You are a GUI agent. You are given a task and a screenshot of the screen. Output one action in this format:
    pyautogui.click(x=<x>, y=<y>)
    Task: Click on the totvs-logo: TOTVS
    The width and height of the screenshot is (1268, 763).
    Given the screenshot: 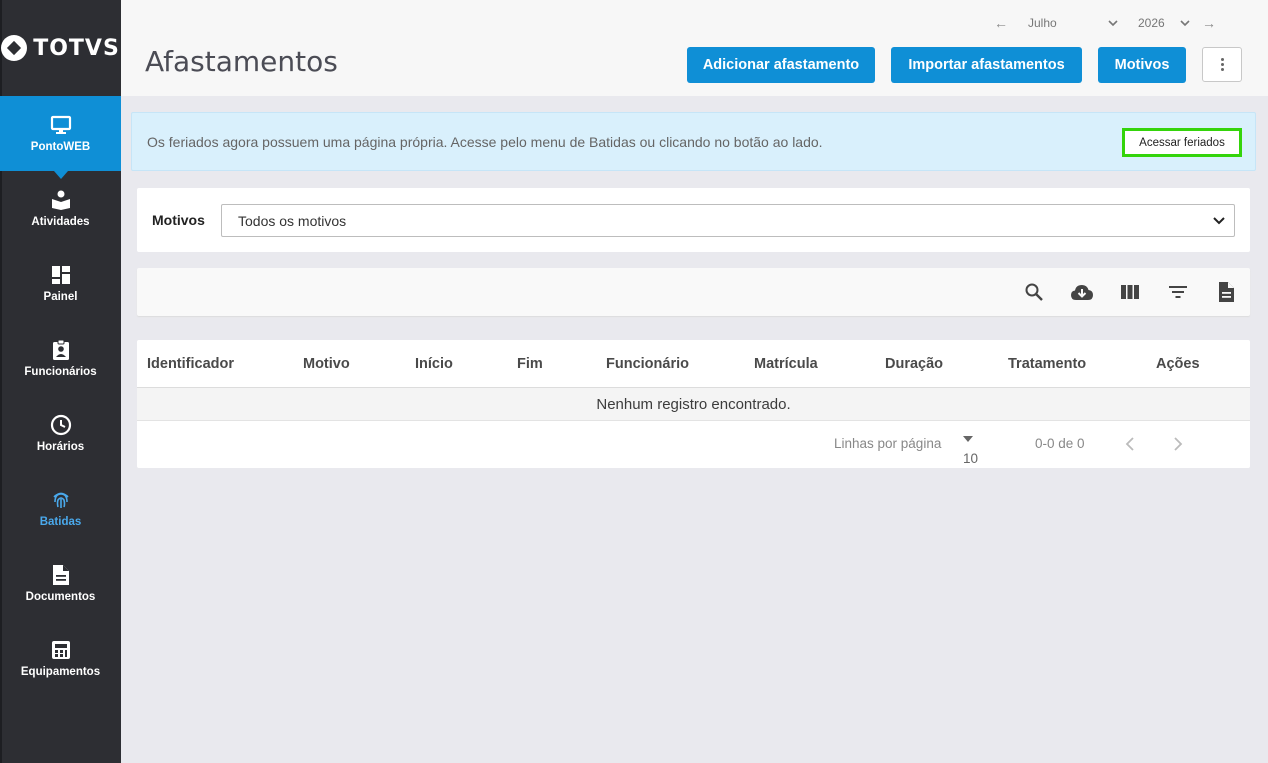 What is the action you would take?
    pyautogui.click(x=60, y=48)
    